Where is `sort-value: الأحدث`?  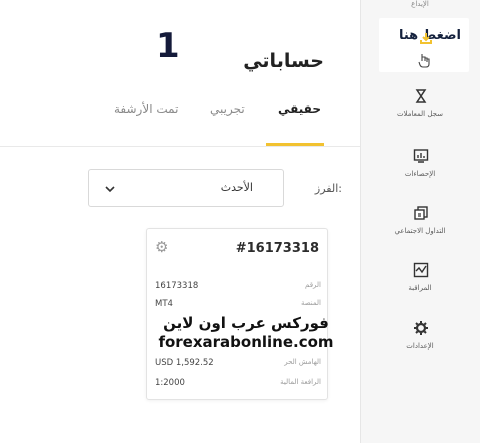
sort-value: الأحدث is located at coordinates (236, 187).